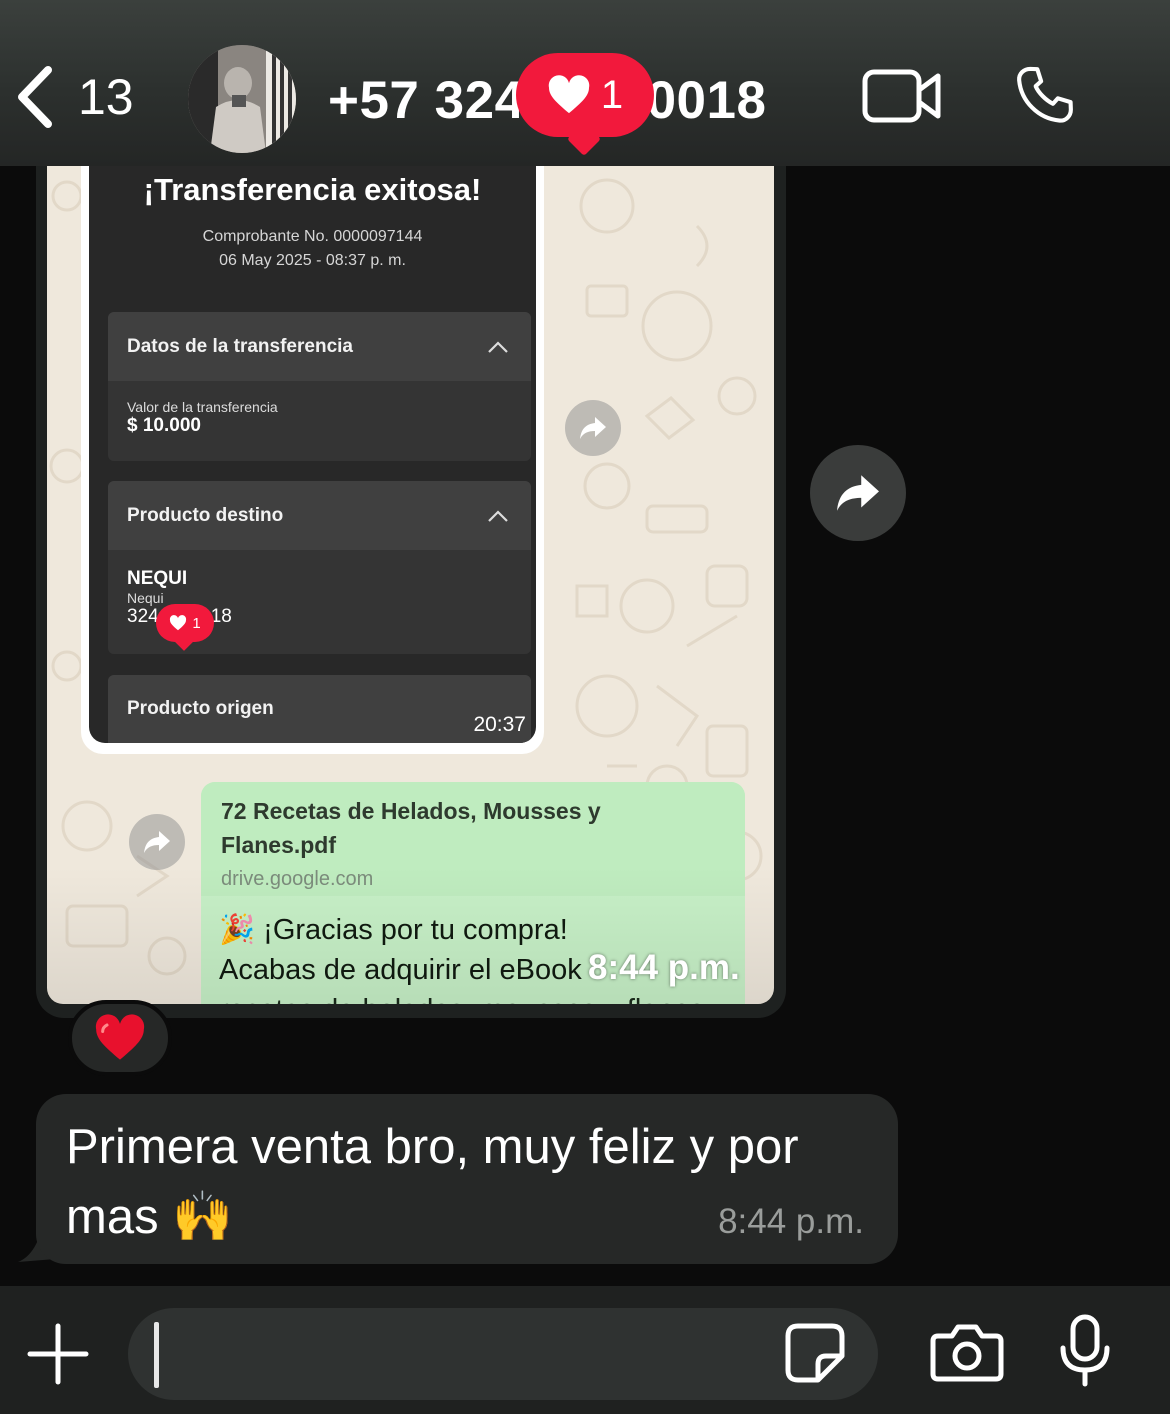 The image size is (1170, 1414). Describe the element at coordinates (393, 930) in the screenshot. I see `message-text: 🎉 ¡Gracias por tu compra!` at that location.